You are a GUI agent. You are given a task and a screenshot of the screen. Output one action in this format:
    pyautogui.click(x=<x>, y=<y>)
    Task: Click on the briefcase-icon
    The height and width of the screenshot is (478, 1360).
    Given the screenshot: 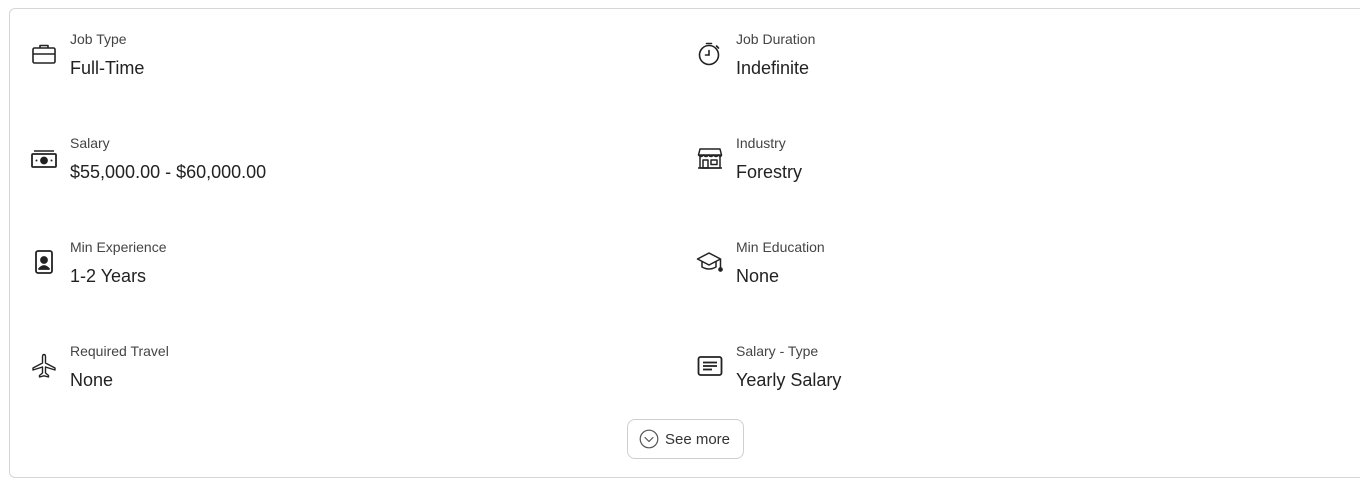 What is the action you would take?
    pyautogui.click(x=44, y=54)
    